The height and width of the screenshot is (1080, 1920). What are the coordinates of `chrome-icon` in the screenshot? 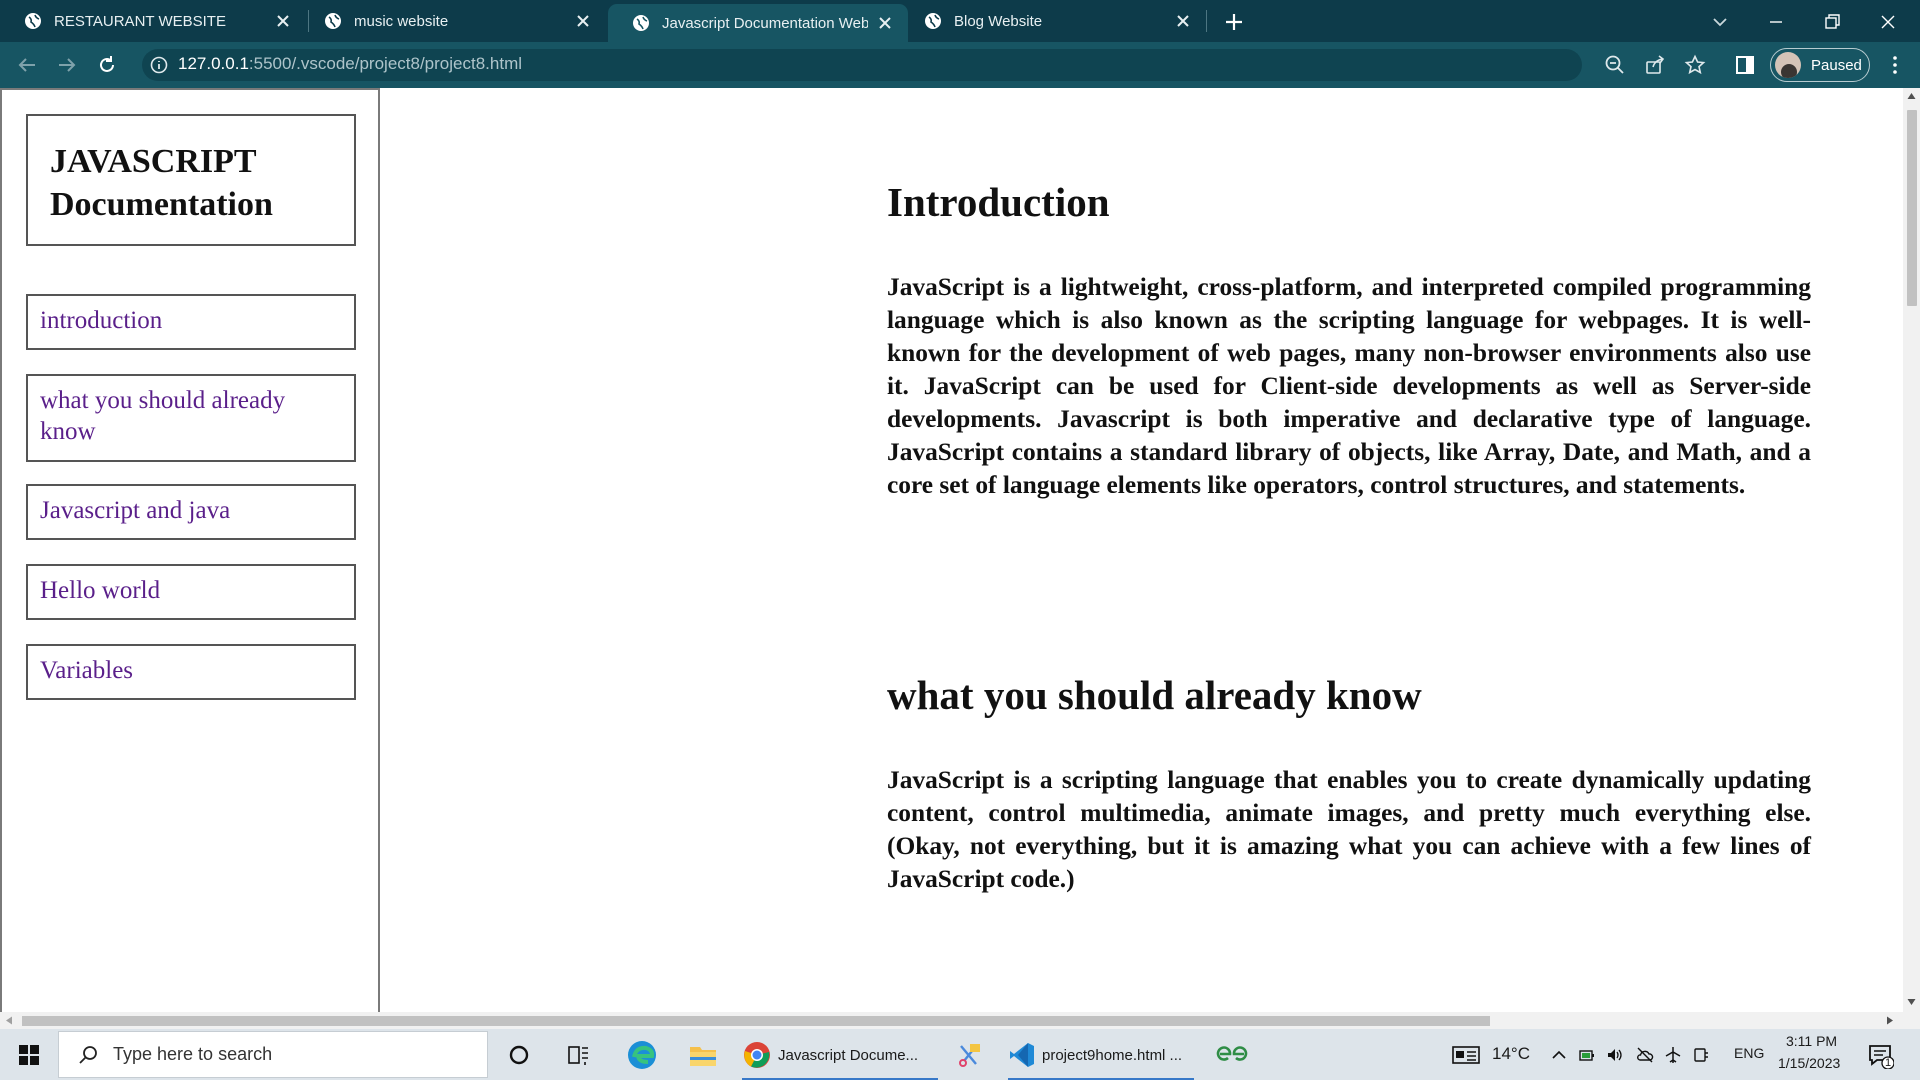 It's located at (757, 1055).